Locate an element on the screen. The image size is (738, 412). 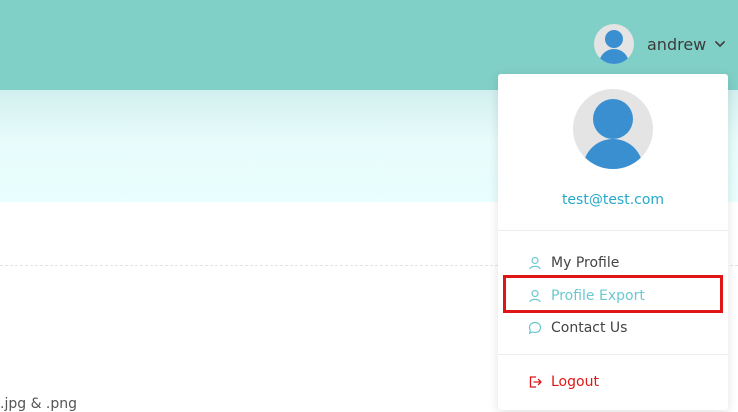
menu-item-my-profile: My Profile is located at coordinates (573, 263).